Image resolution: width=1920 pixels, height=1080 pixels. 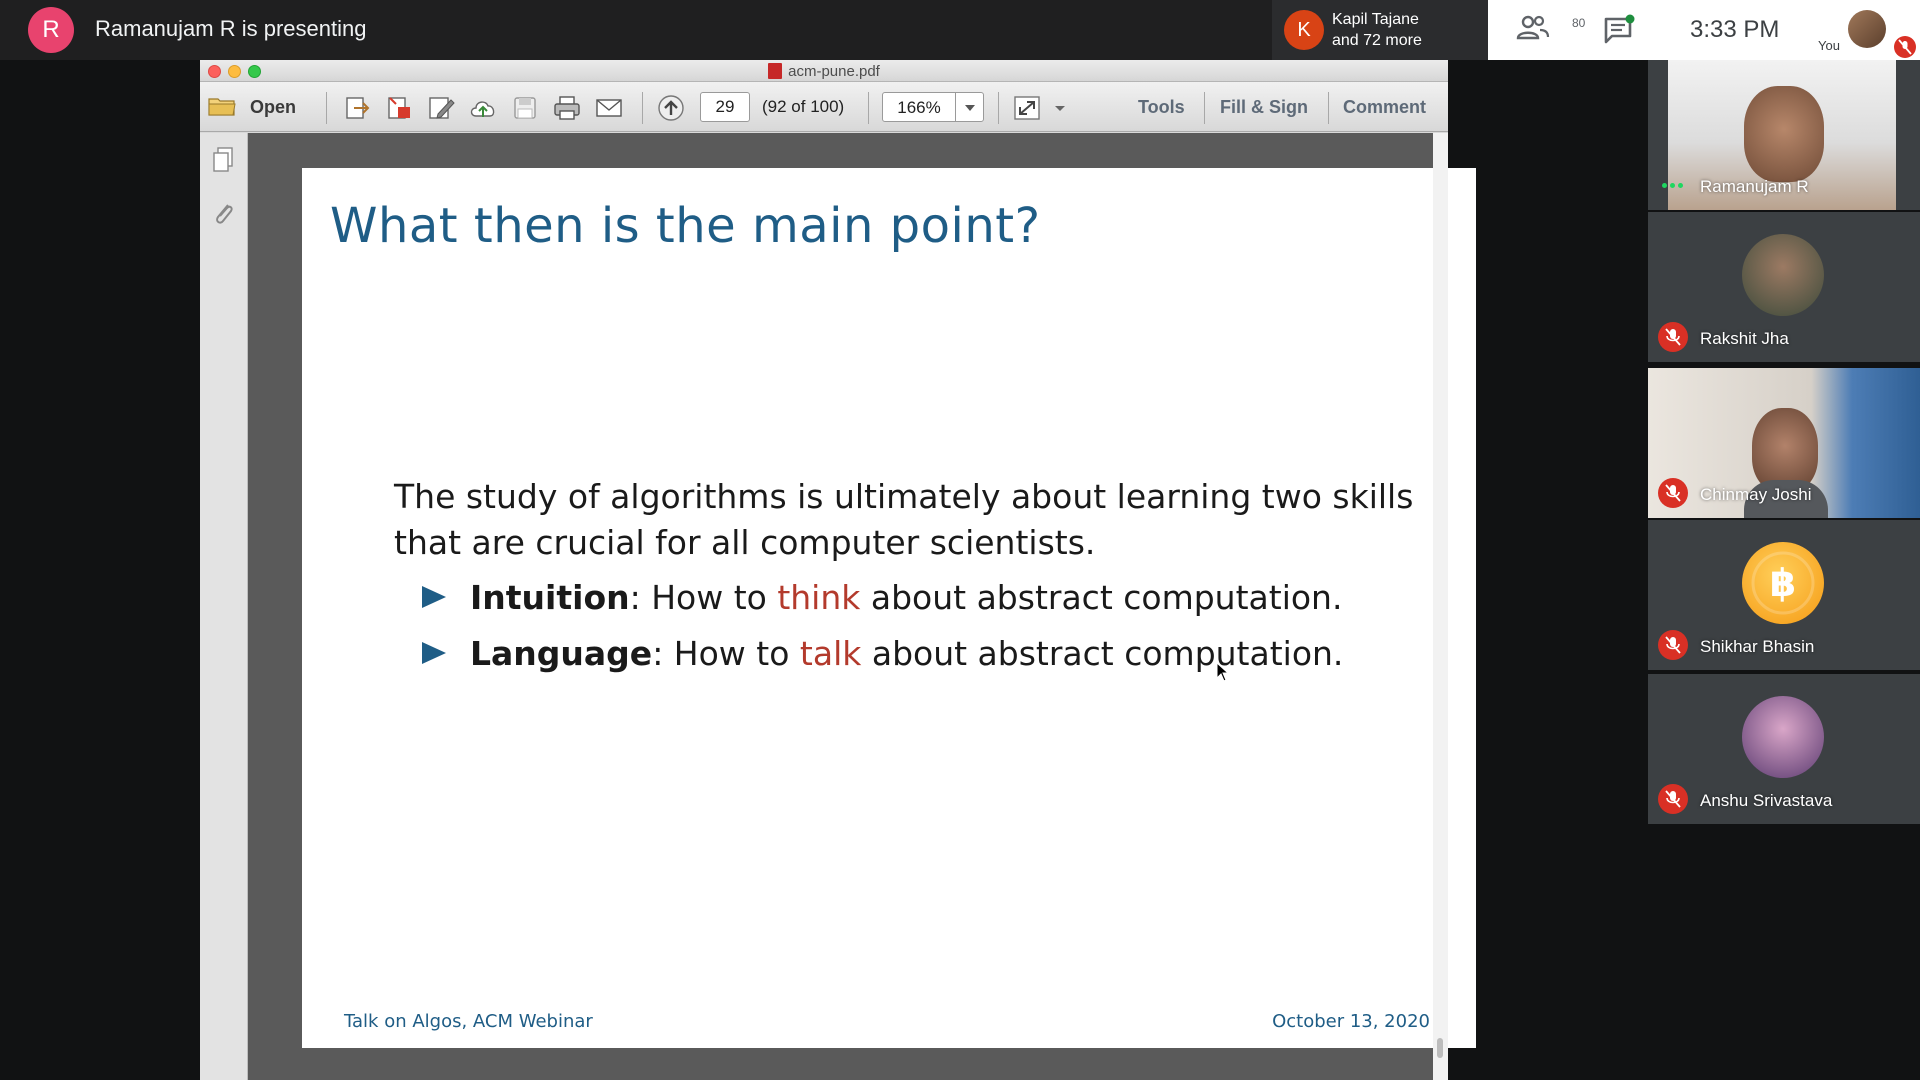 I want to click on join-names: Kapil Tajane and 72 more, so click(x=1377, y=30).